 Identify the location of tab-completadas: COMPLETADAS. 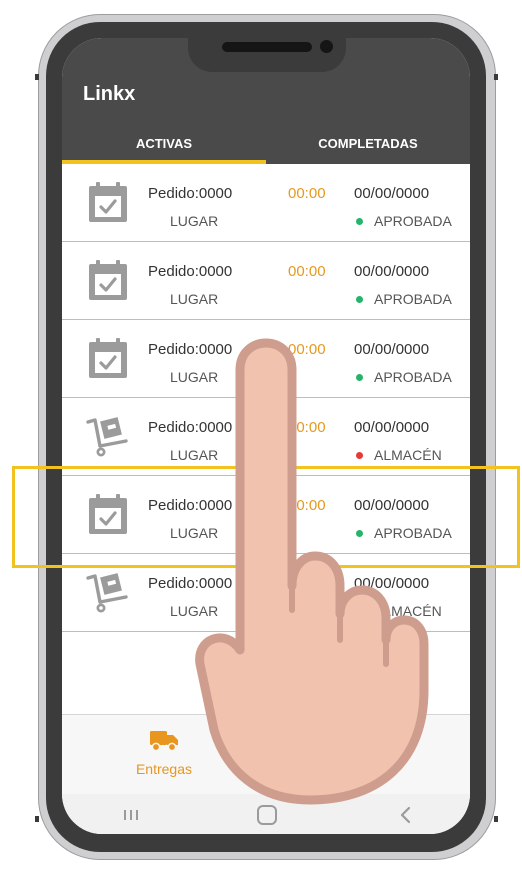
(368, 147).